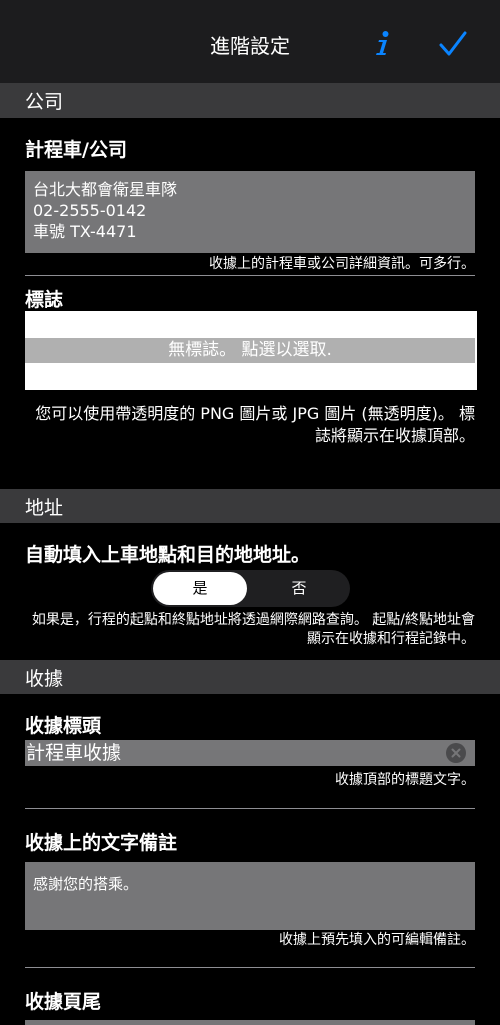 Image resolution: width=500 pixels, height=1025 pixels. Describe the element at coordinates (250, 753) in the screenshot. I see `receipt-header-input: 計程車收據` at that location.